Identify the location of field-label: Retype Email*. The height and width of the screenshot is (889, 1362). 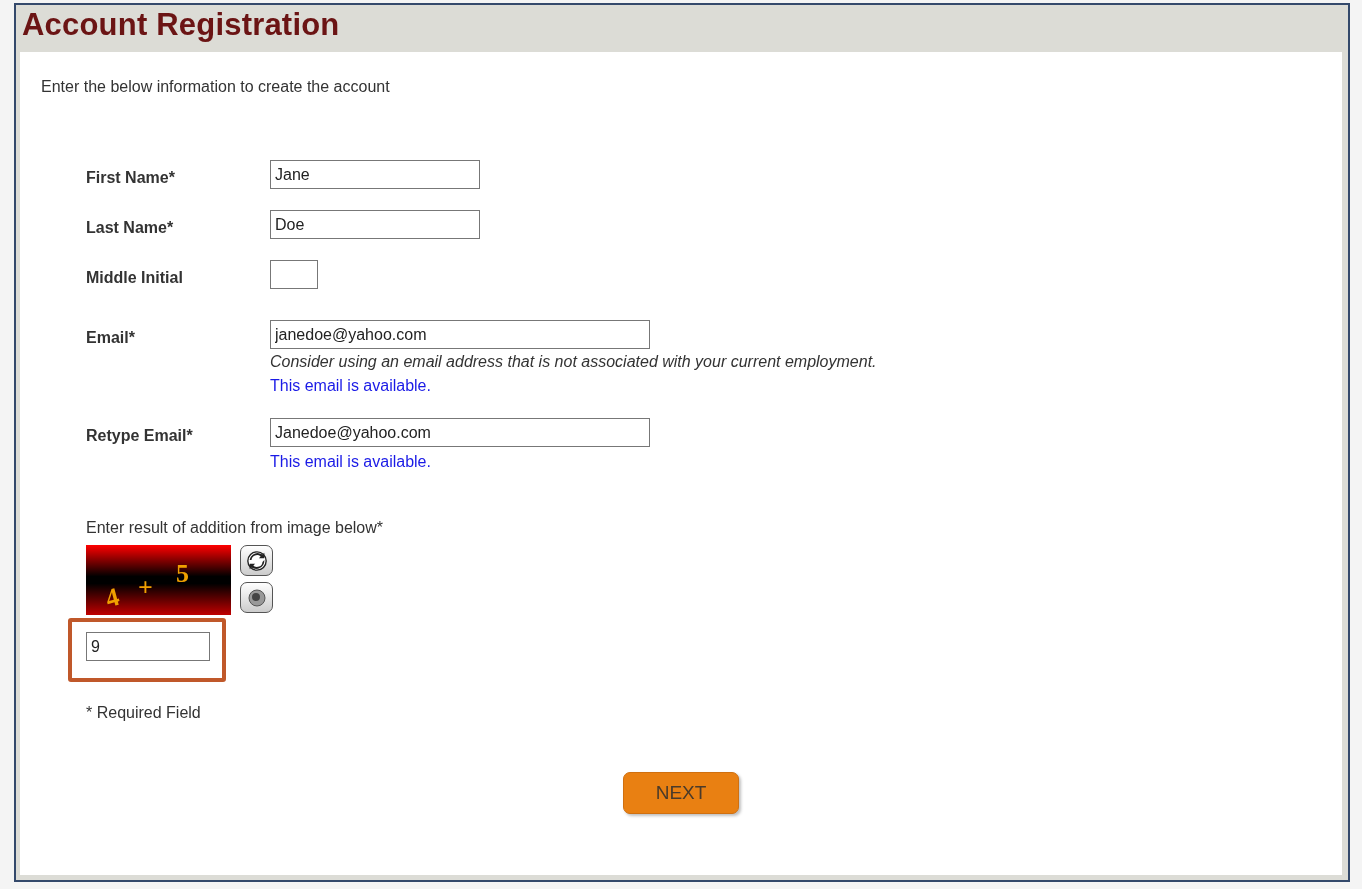
(140, 435).